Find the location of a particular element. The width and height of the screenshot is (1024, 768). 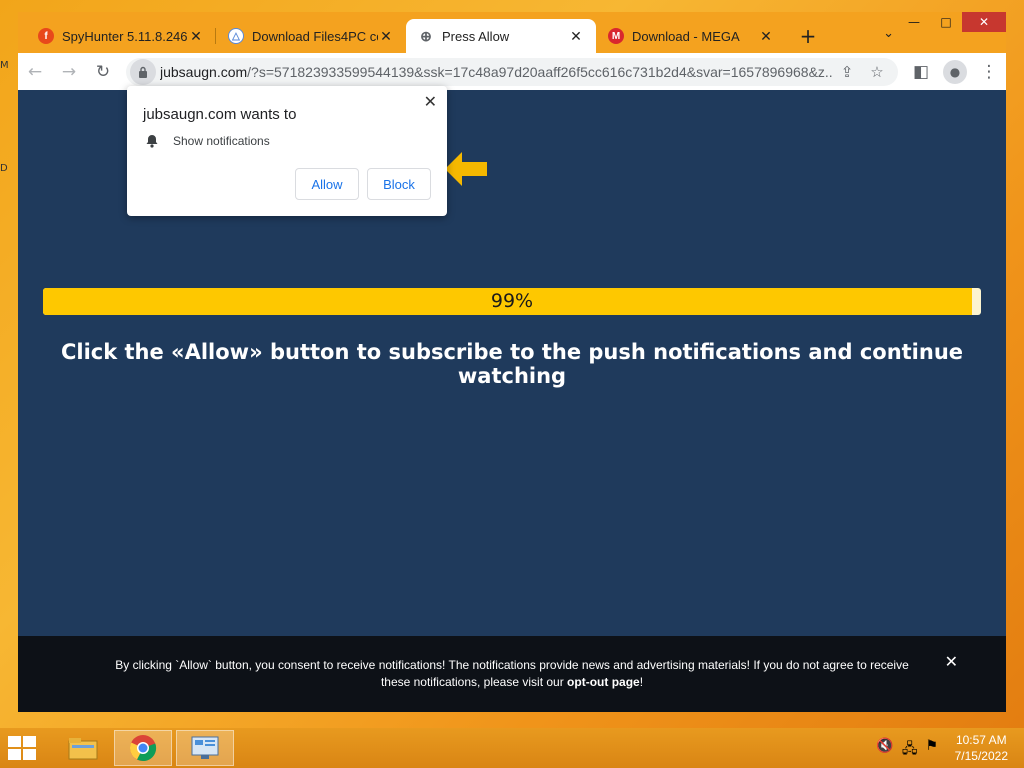

window-controls: — □ ✕ is located at coordinates (952, 22).